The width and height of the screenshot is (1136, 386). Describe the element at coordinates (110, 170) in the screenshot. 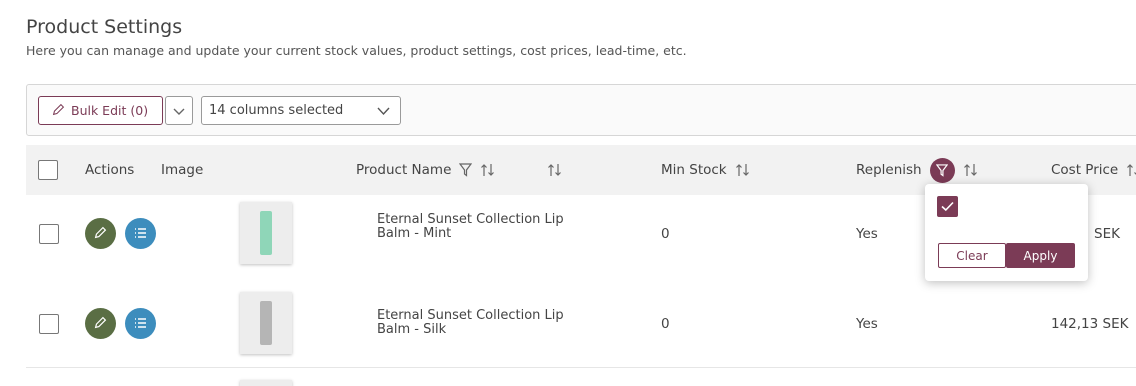

I see `header-actions: Actions` at that location.